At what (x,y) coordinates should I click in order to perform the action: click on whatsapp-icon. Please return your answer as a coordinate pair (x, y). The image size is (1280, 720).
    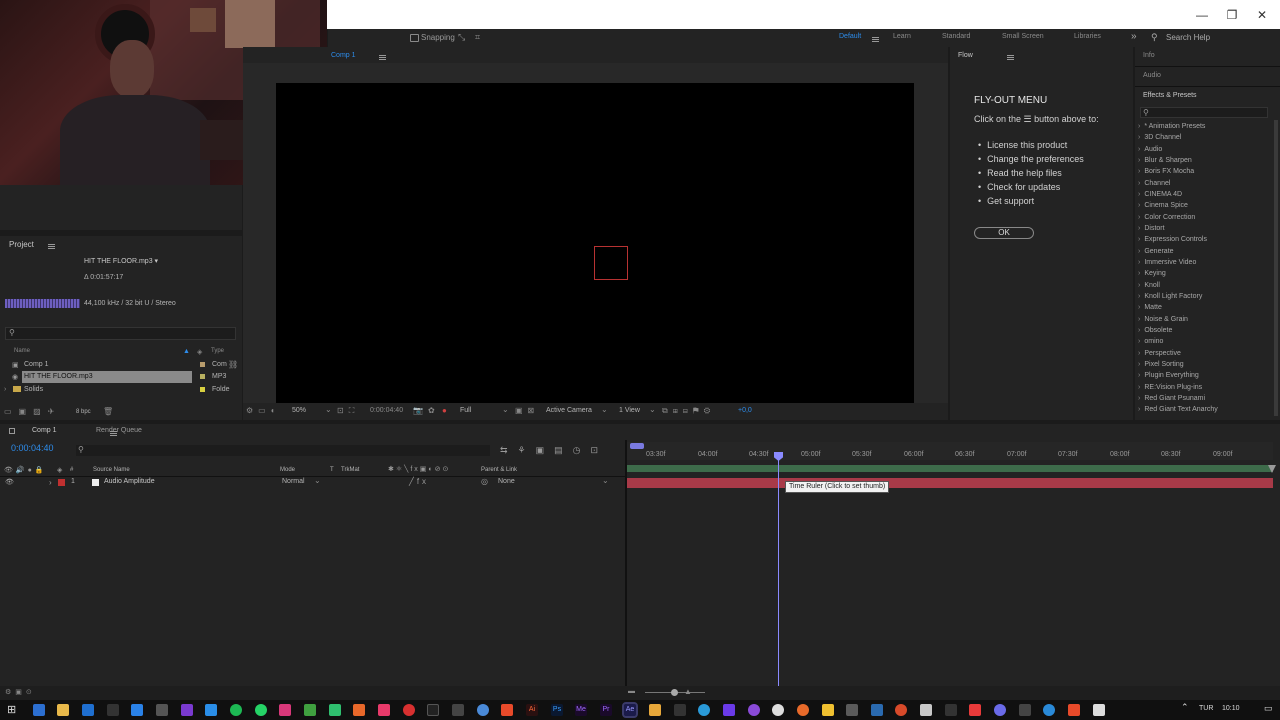
    Looking at the image, I should click on (261, 710).